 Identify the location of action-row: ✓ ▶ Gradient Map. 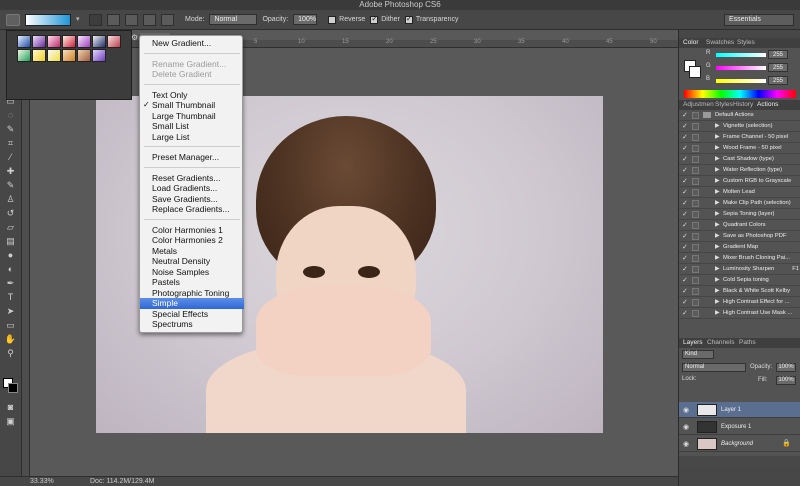
(739, 247).